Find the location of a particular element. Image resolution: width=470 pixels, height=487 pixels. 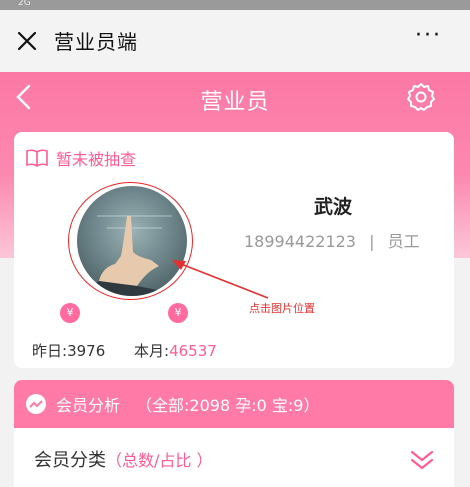

member-category-label: 会员分类（总数/占比 ） is located at coordinates (123, 459).